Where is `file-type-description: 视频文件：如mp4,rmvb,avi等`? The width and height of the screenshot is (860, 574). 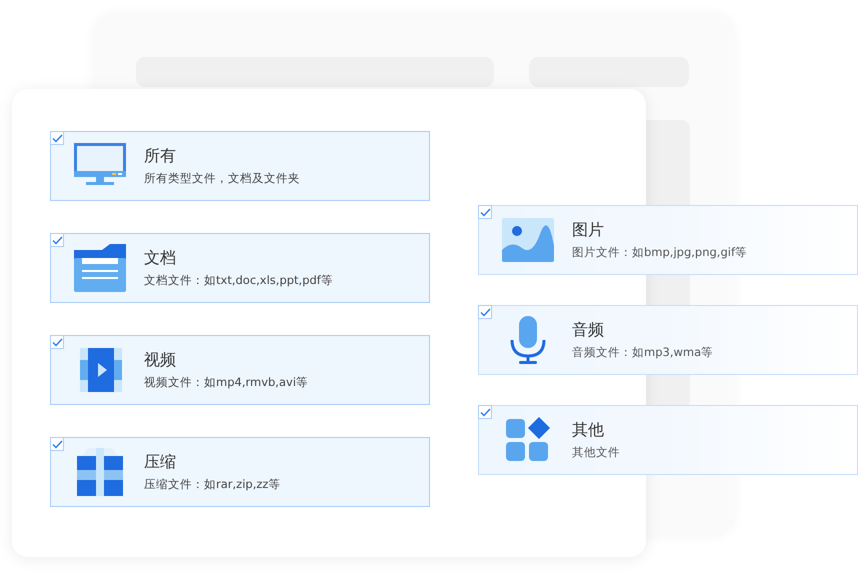
file-type-description: 视频文件：如mp4,rmvb,avi等 is located at coordinates (226, 382).